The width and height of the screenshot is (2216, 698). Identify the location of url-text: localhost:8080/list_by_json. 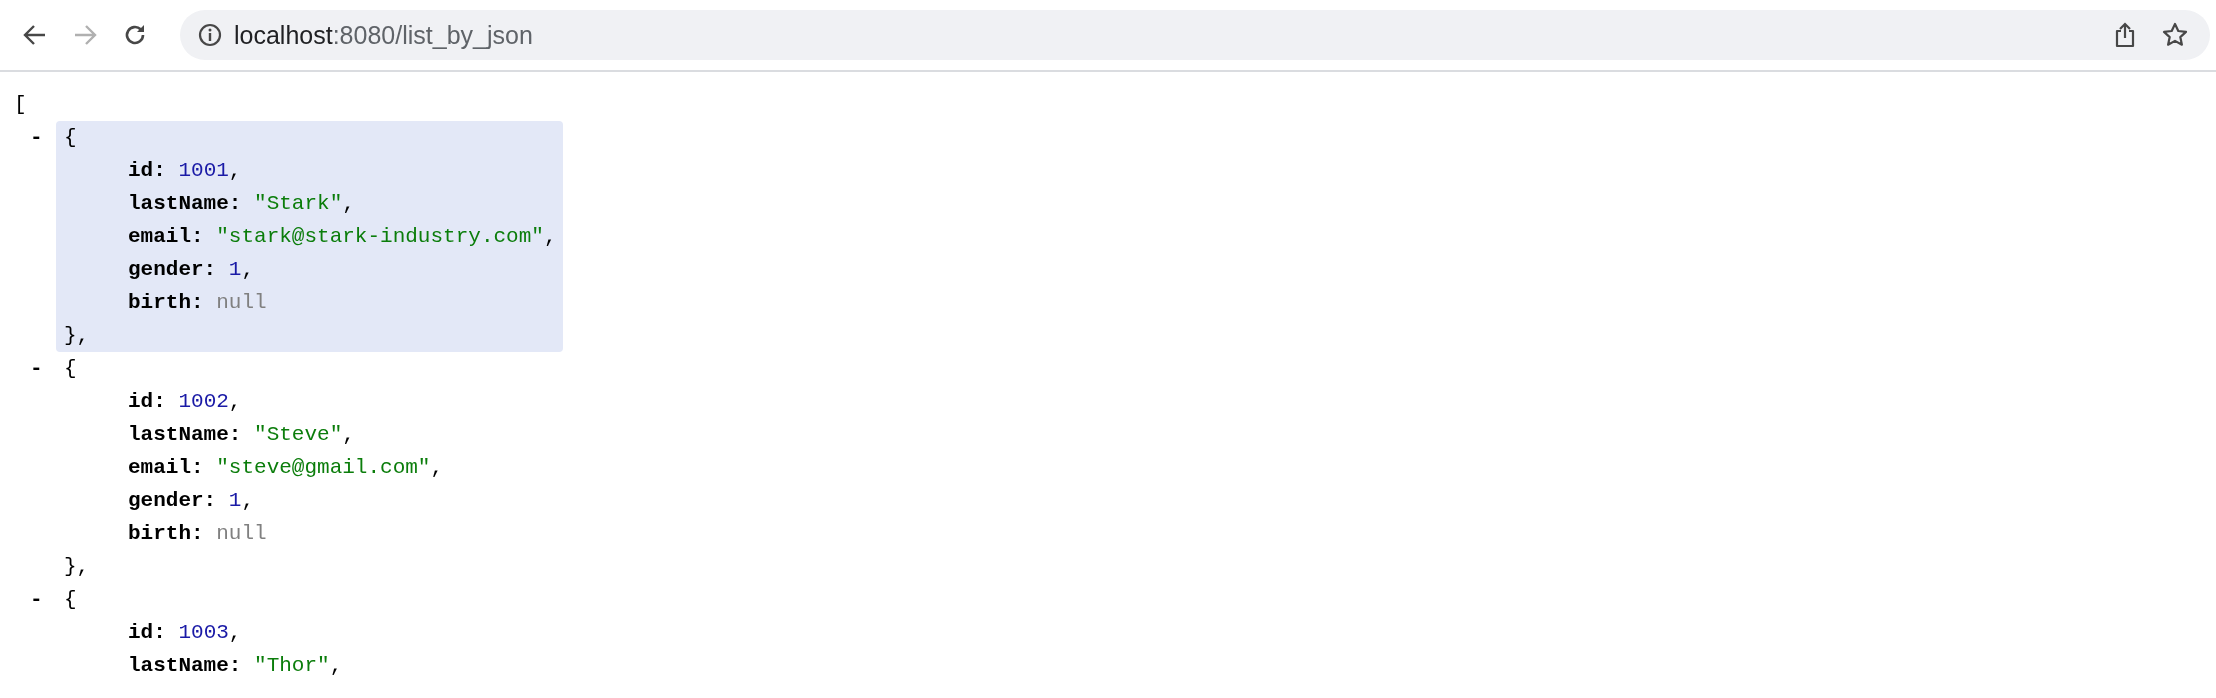
(384, 35).